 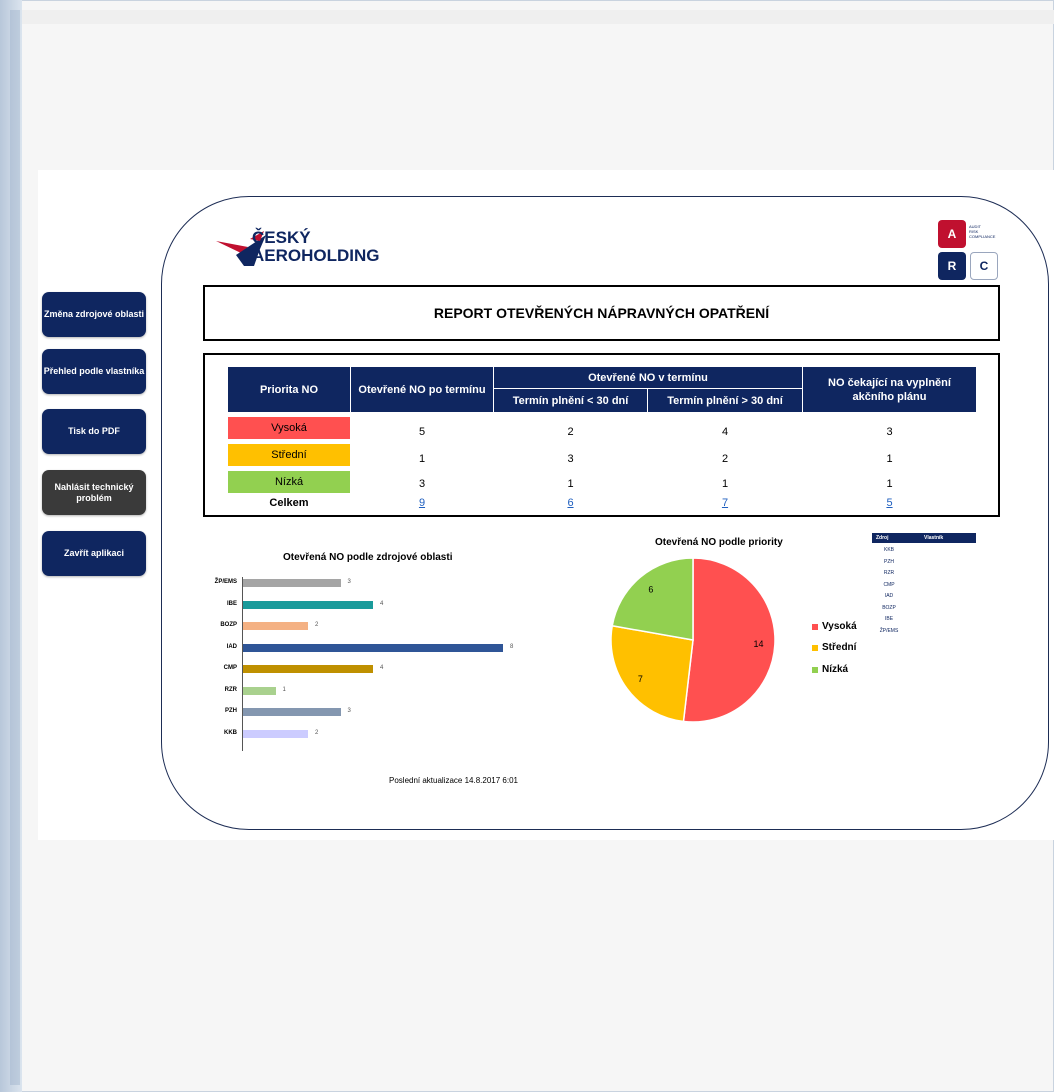 What do you see at coordinates (725, 459) in the screenshot?
I see `cell-medium-gt30: 2` at bounding box center [725, 459].